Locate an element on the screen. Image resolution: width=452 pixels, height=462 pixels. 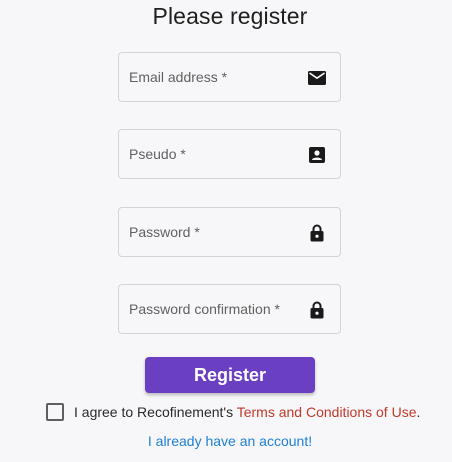
password-field: Password * is located at coordinates (229, 232).